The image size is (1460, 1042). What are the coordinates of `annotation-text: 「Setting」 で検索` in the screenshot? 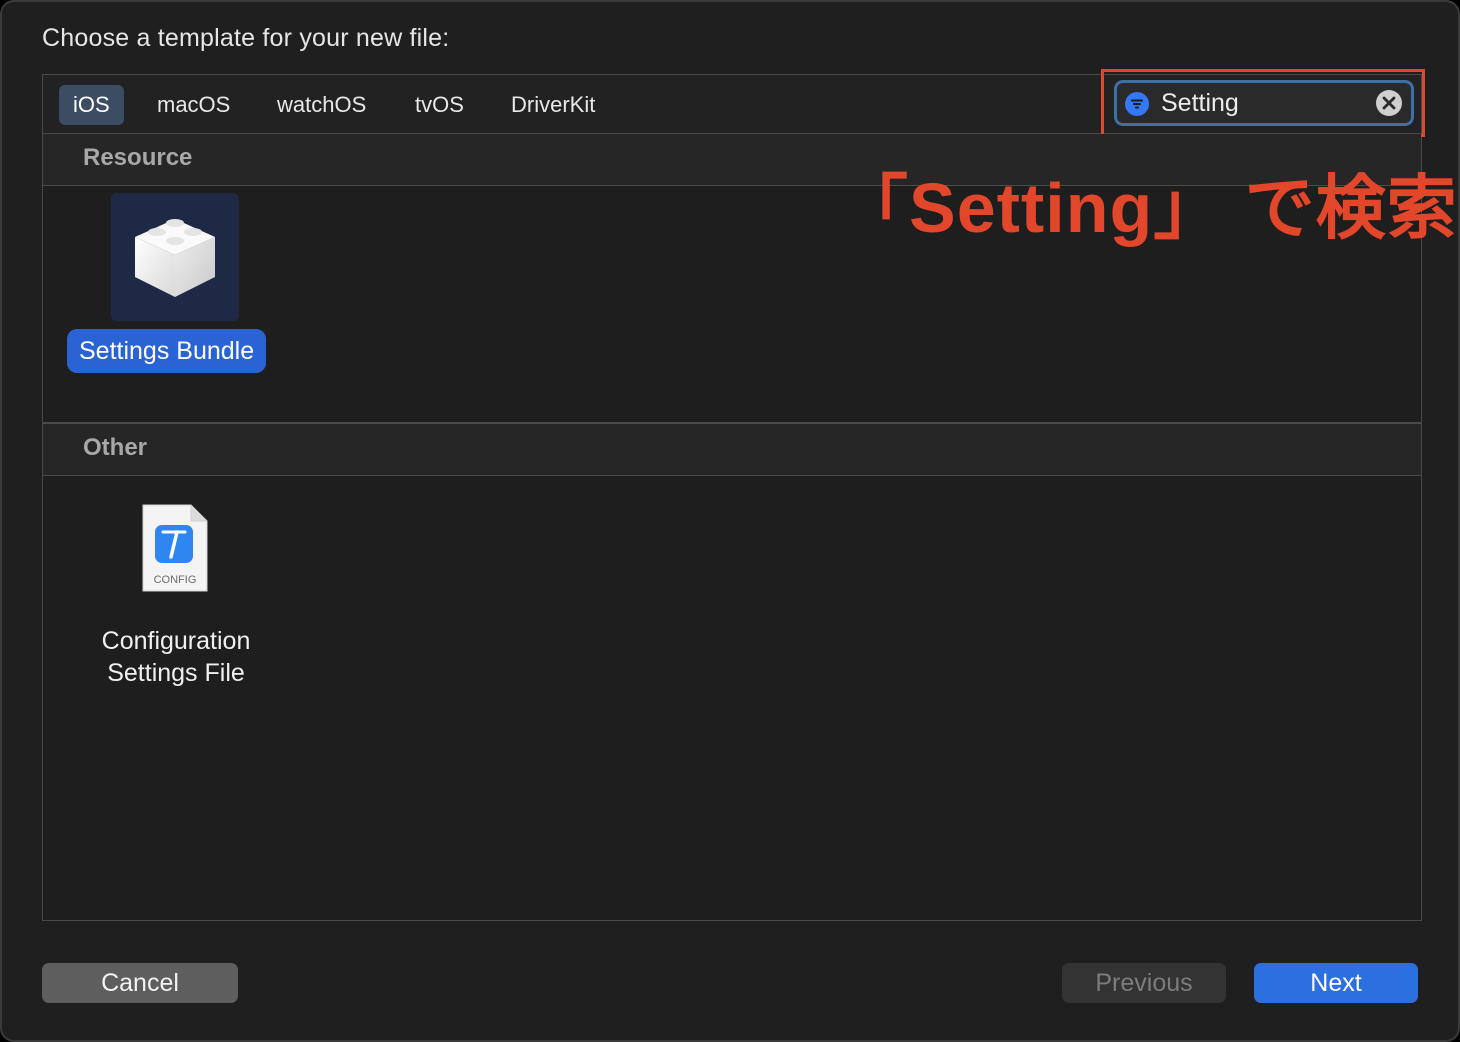 It's located at (1148, 208).